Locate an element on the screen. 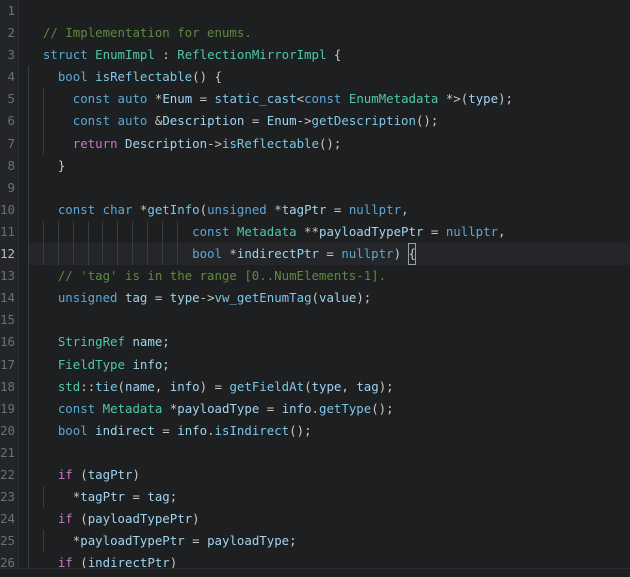 The height and width of the screenshot is (577, 630). code-line: FieldType info; is located at coordinates (329, 364).